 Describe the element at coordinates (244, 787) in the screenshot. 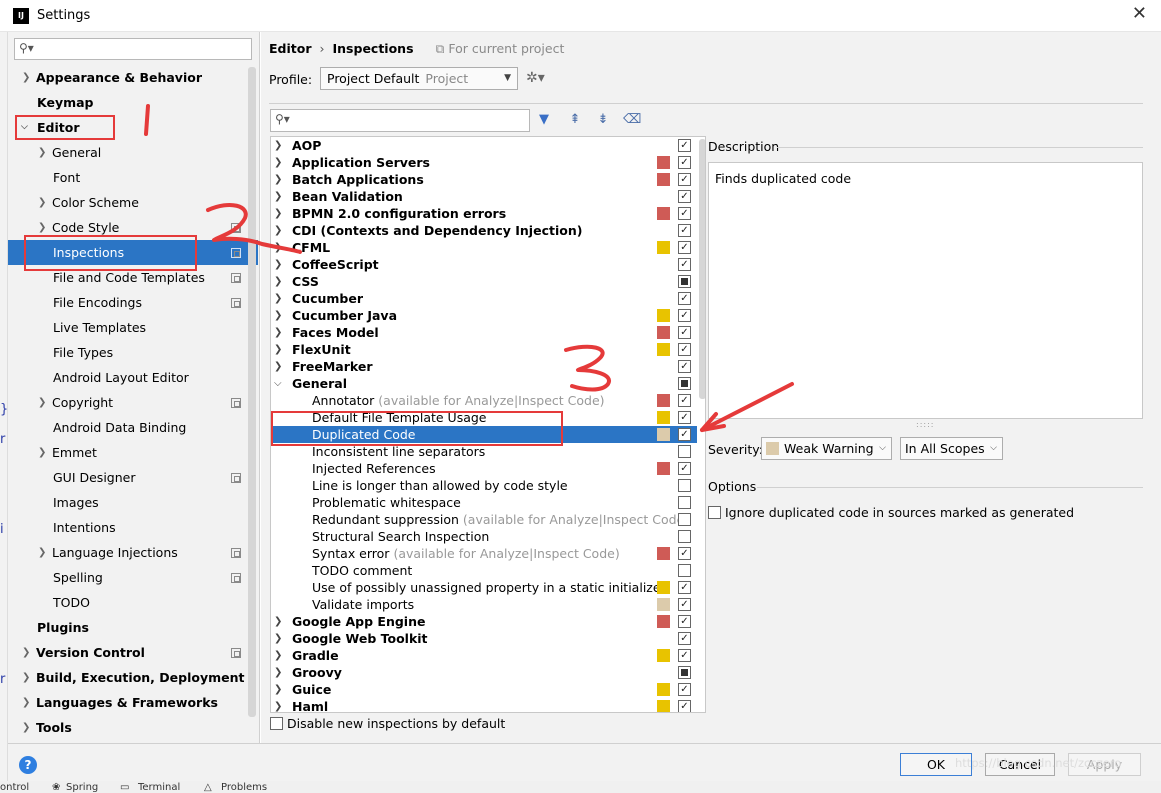

I see `toolwindow-tab: Problems` at that location.